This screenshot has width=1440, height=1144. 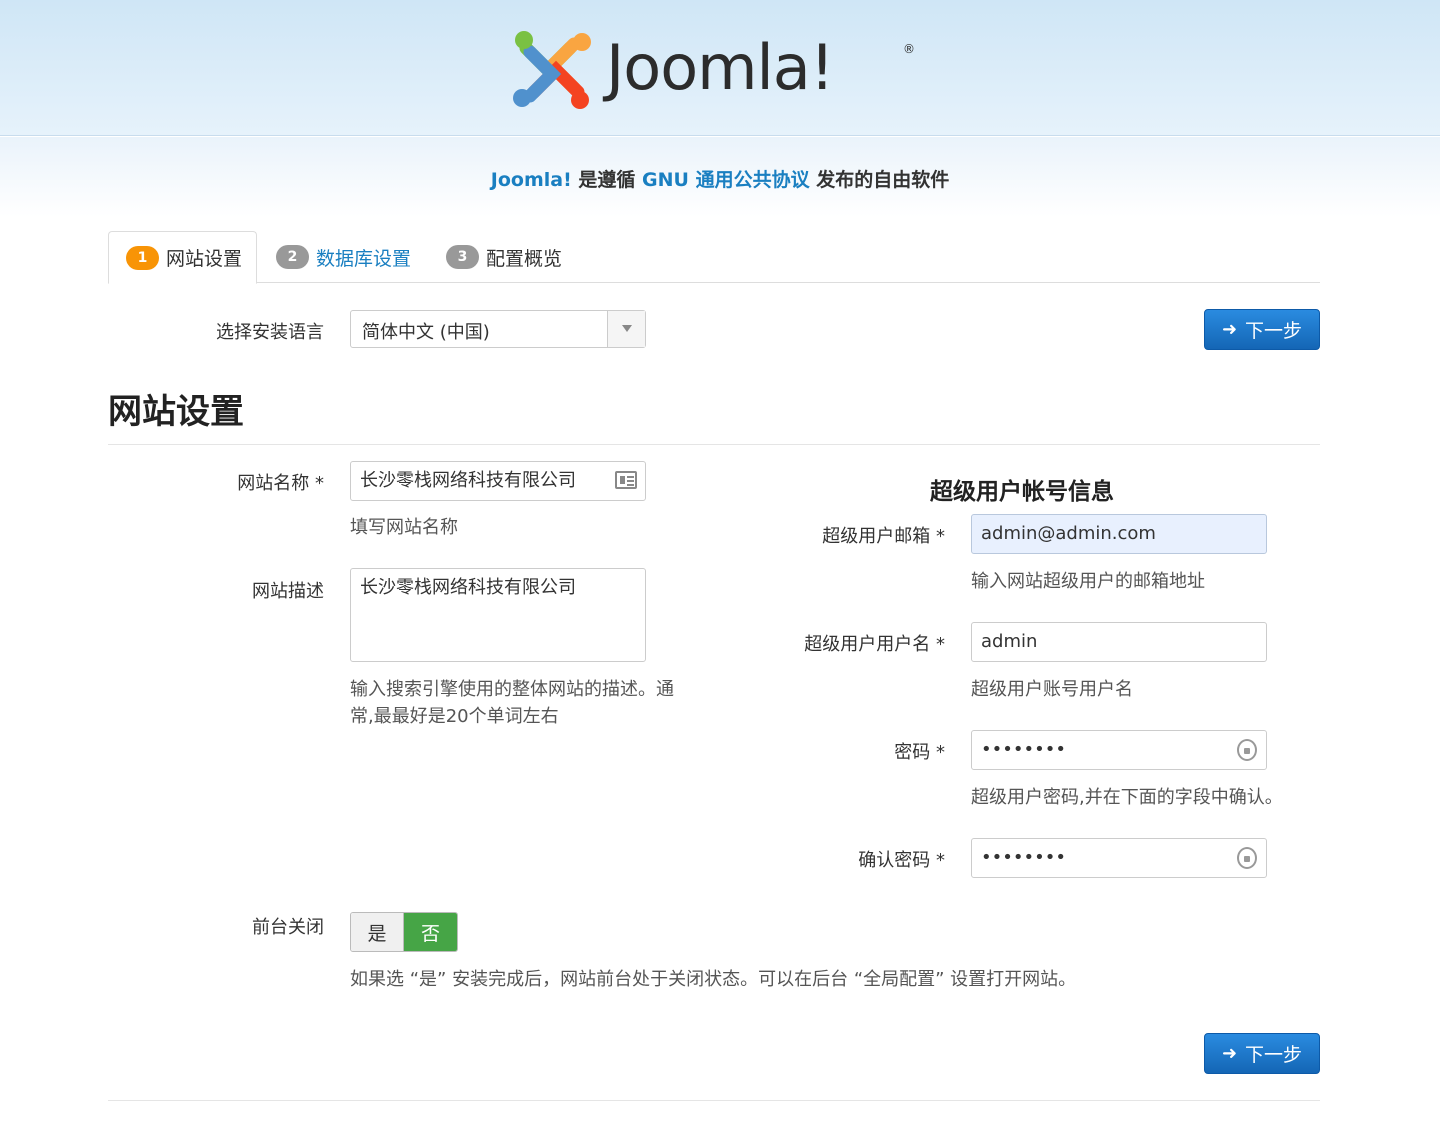 I want to click on joomla-logo: Joomla! ®, so click(x=713, y=68).